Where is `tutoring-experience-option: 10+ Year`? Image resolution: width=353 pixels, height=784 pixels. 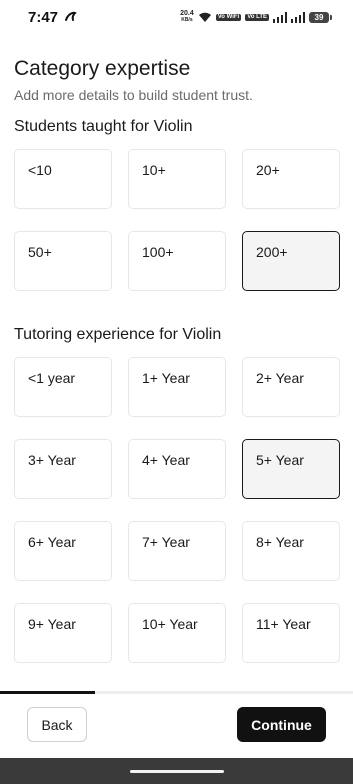
tutoring-experience-option: 10+ Year is located at coordinates (177, 633).